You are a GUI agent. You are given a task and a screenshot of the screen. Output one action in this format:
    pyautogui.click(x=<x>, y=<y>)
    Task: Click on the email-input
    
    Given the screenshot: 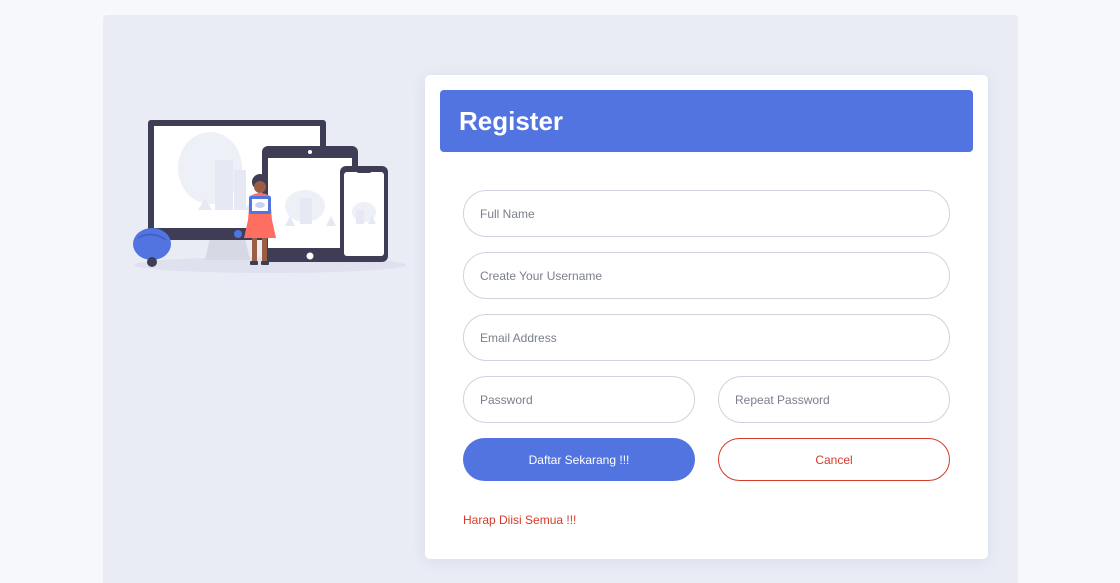 What is the action you would take?
    pyautogui.click(x=706, y=337)
    